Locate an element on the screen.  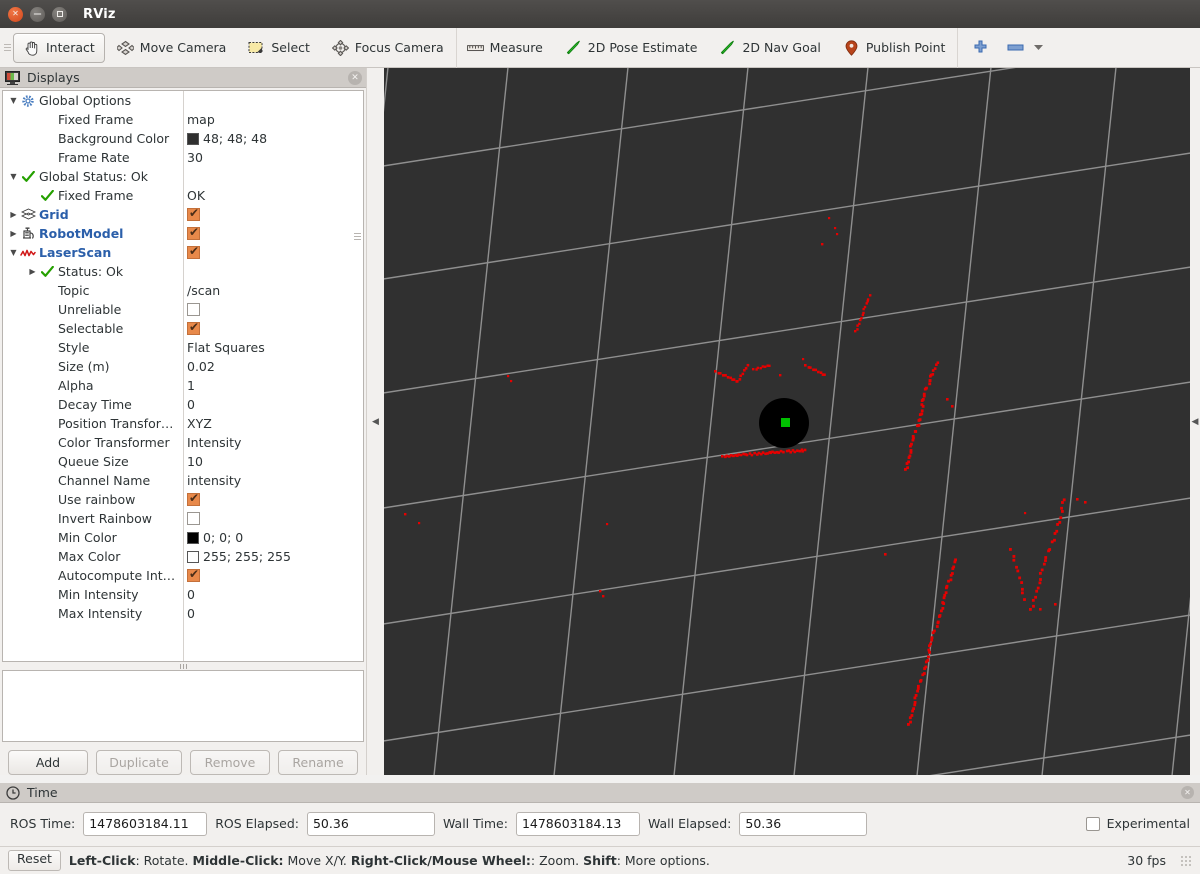
collapse-left-icon: ◀ is located at coordinates (375, 422).